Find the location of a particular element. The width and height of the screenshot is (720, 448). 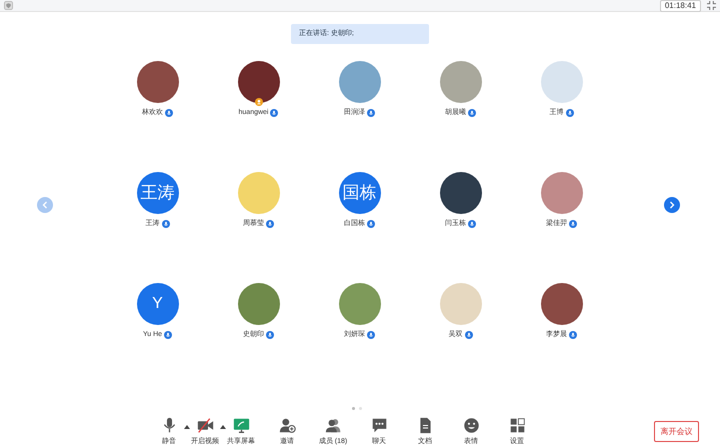

people-icon is located at coordinates (333, 425).